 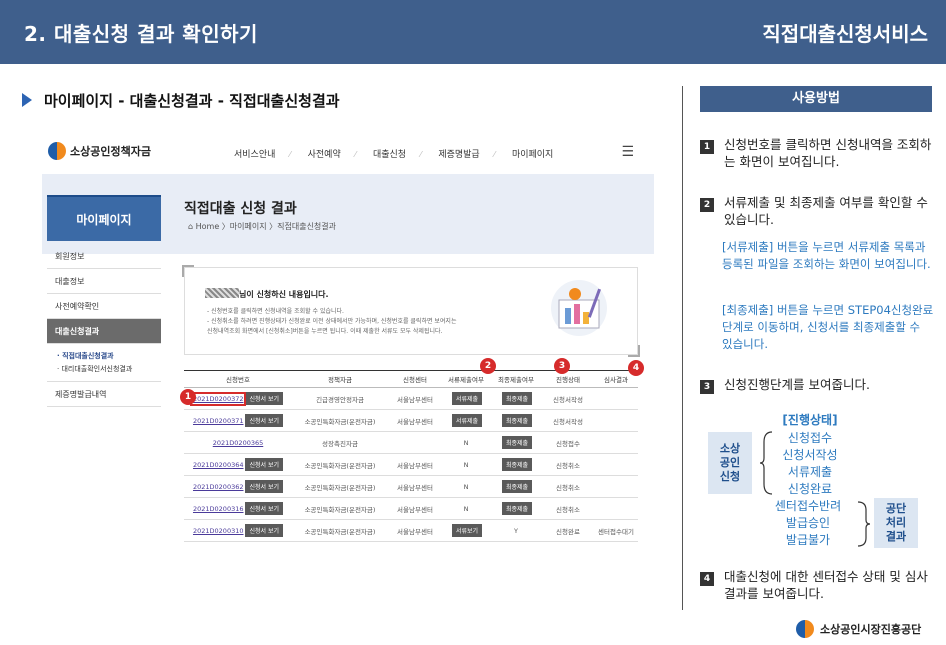 I want to click on sidebar-sub-proxy: · 대리대출확인서신청결과, so click(x=104, y=369).